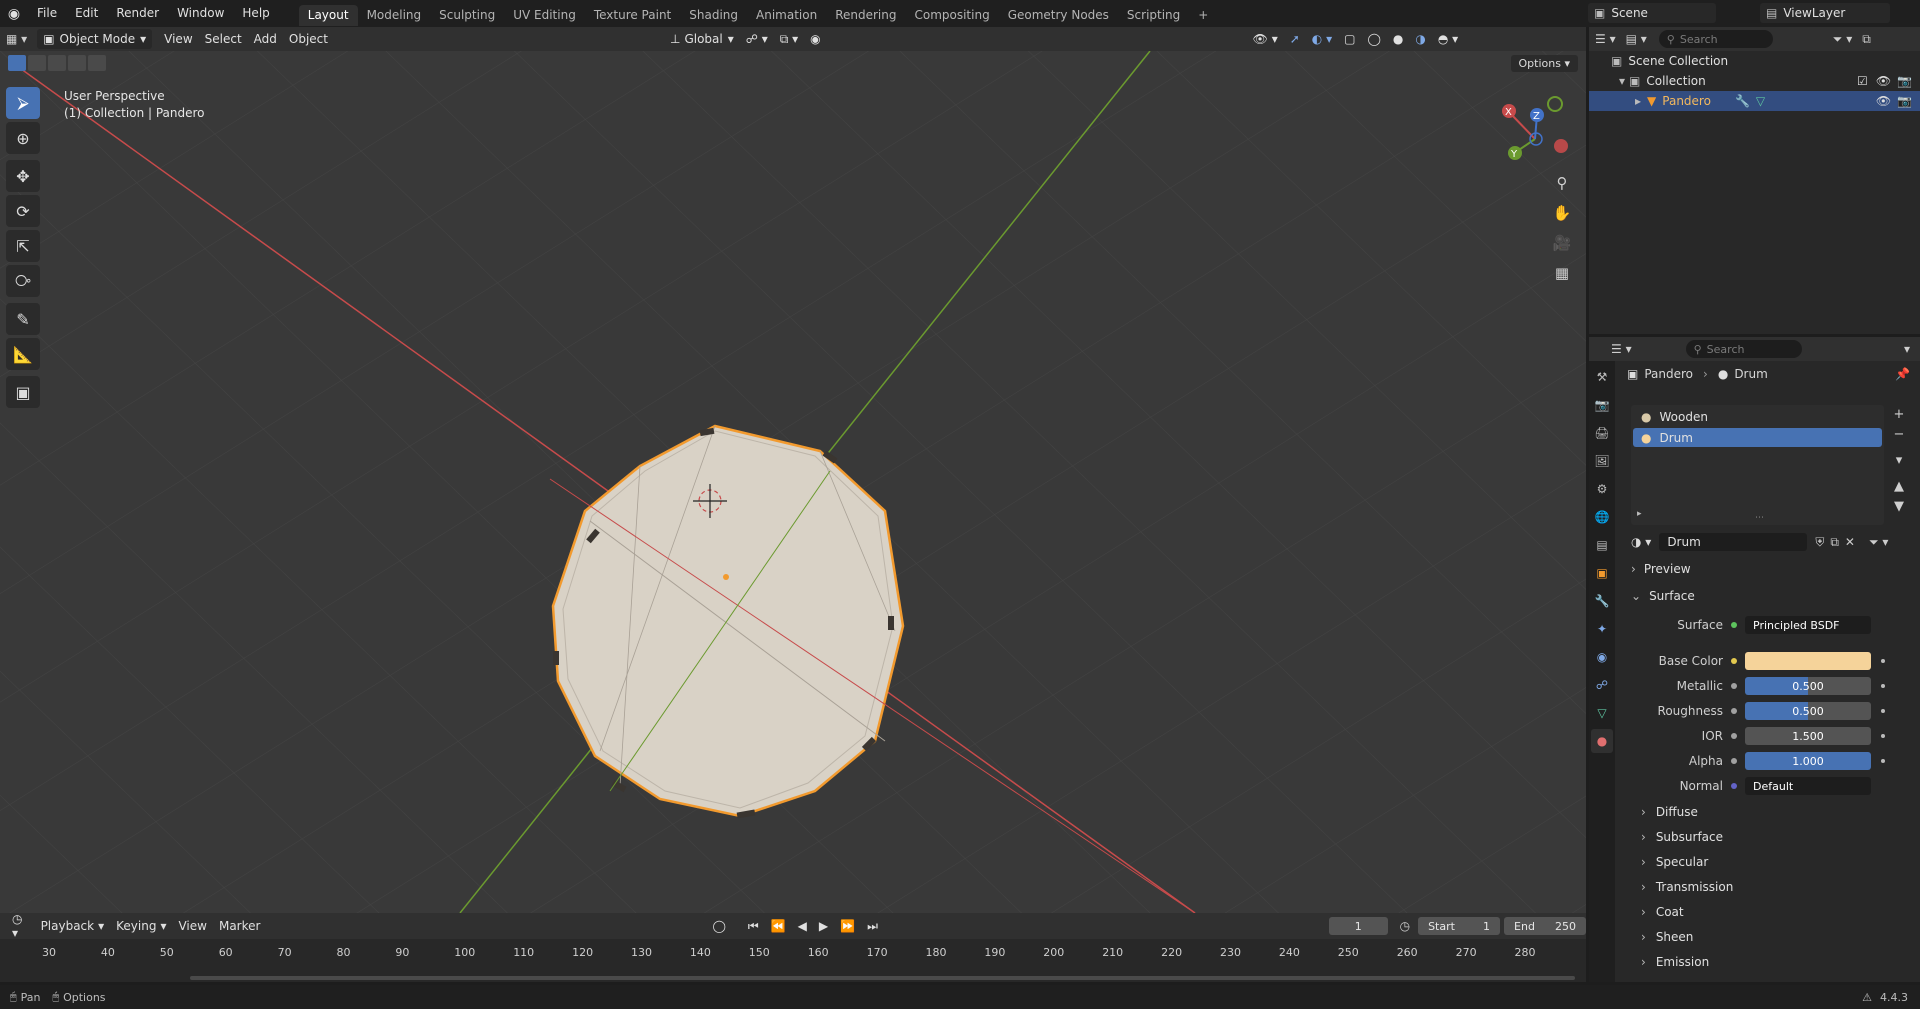  Describe the element at coordinates (1639, 514) in the screenshot. I see `expand-triangle-icon: ▸` at that location.